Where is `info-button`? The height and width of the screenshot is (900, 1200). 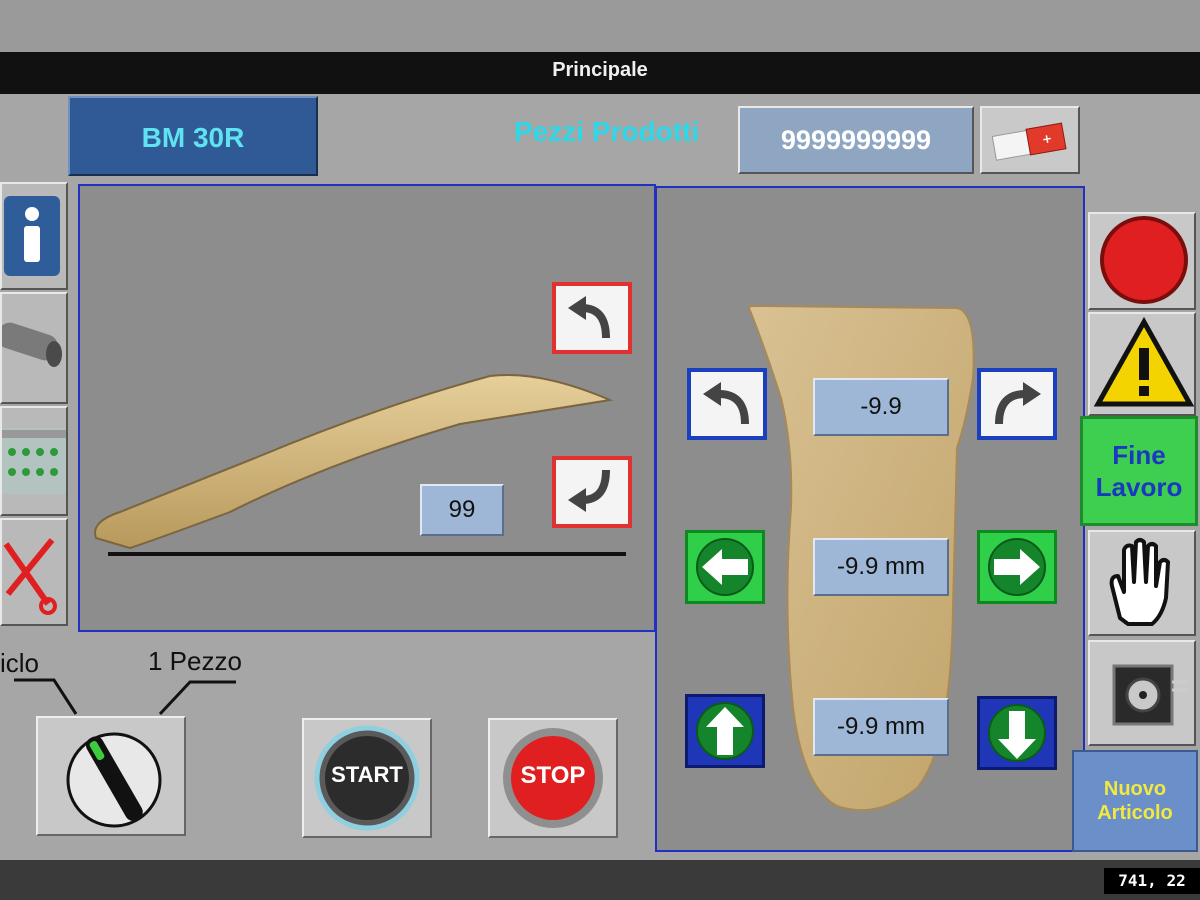 info-button is located at coordinates (34, 236).